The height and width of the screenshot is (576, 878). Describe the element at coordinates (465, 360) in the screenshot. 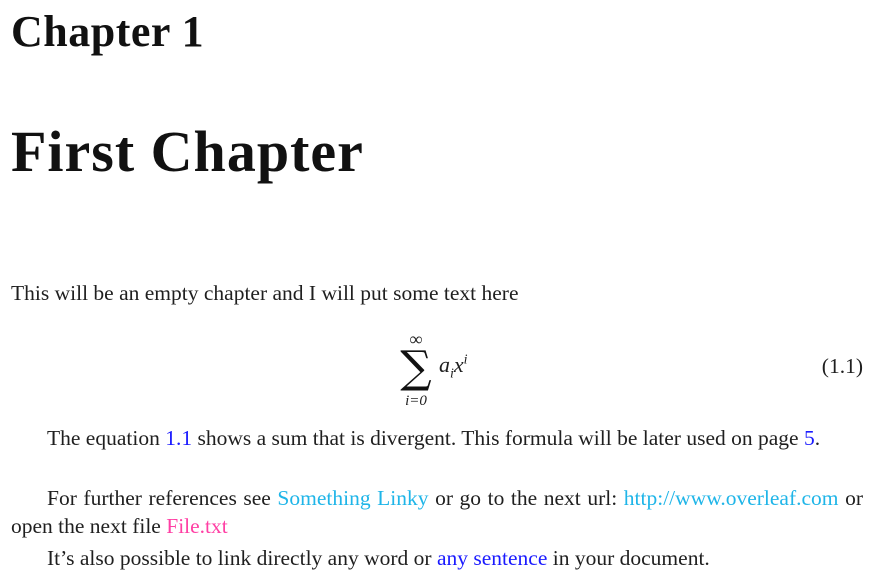

I see `term-x-superscript: i` at that location.